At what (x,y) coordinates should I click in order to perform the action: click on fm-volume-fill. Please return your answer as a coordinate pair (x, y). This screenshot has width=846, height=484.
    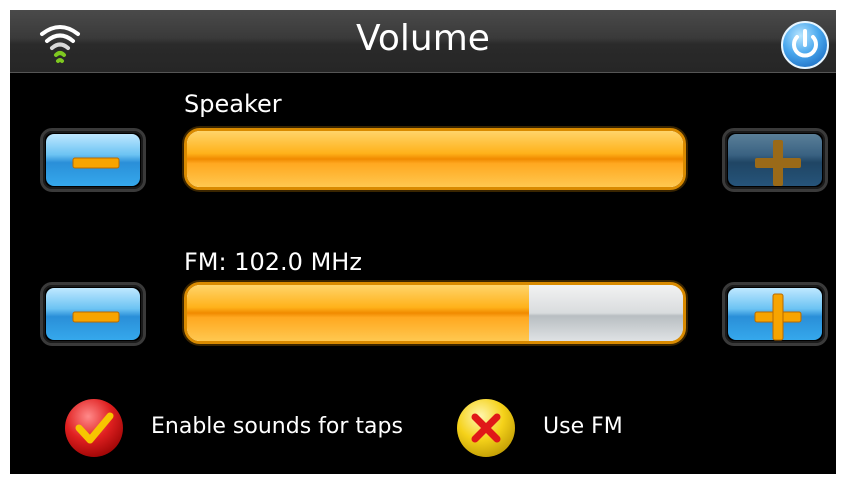
    Looking at the image, I should click on (358, 313).